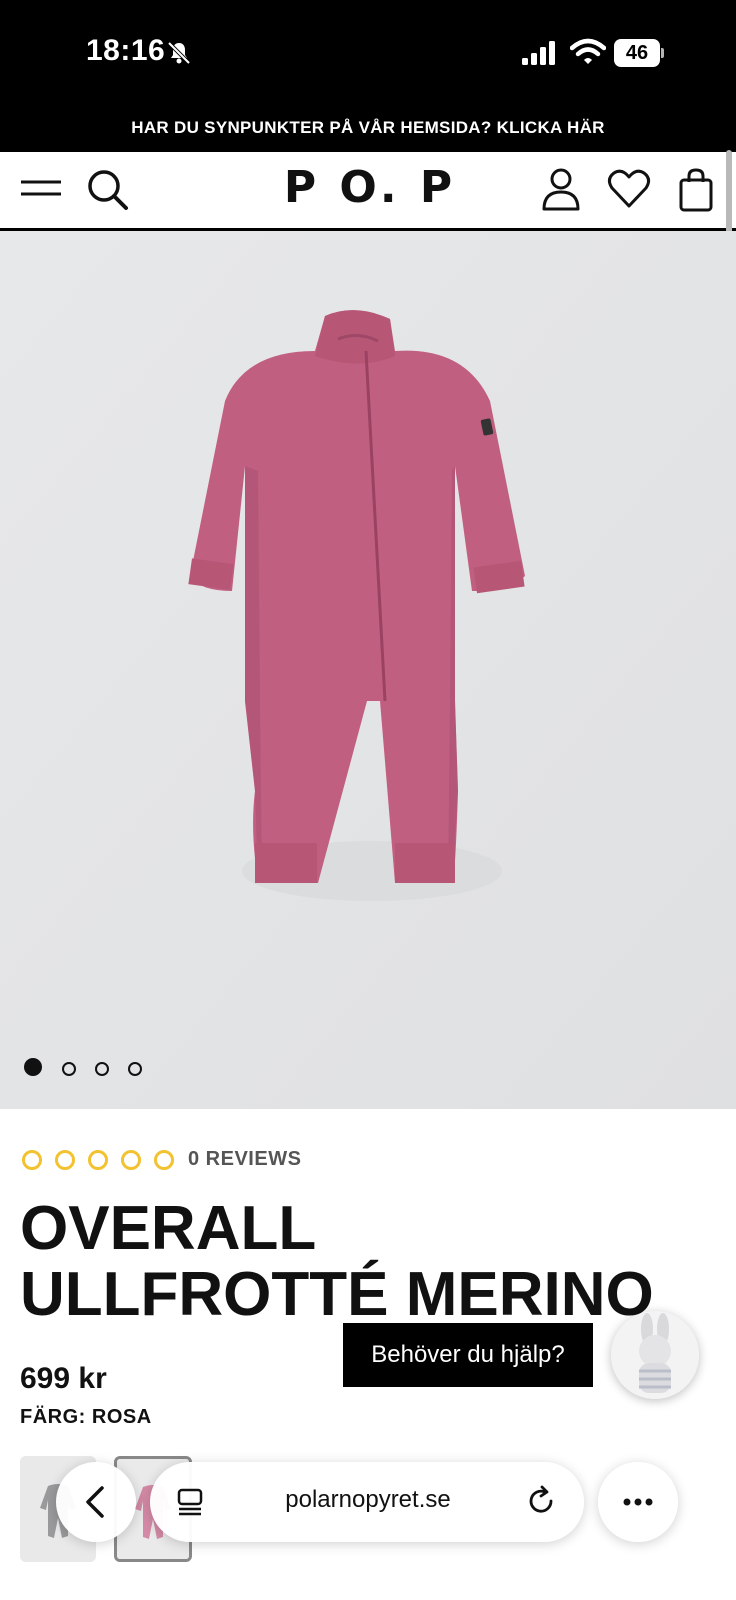  I want to click on reload-icon, so click(541, 1501).